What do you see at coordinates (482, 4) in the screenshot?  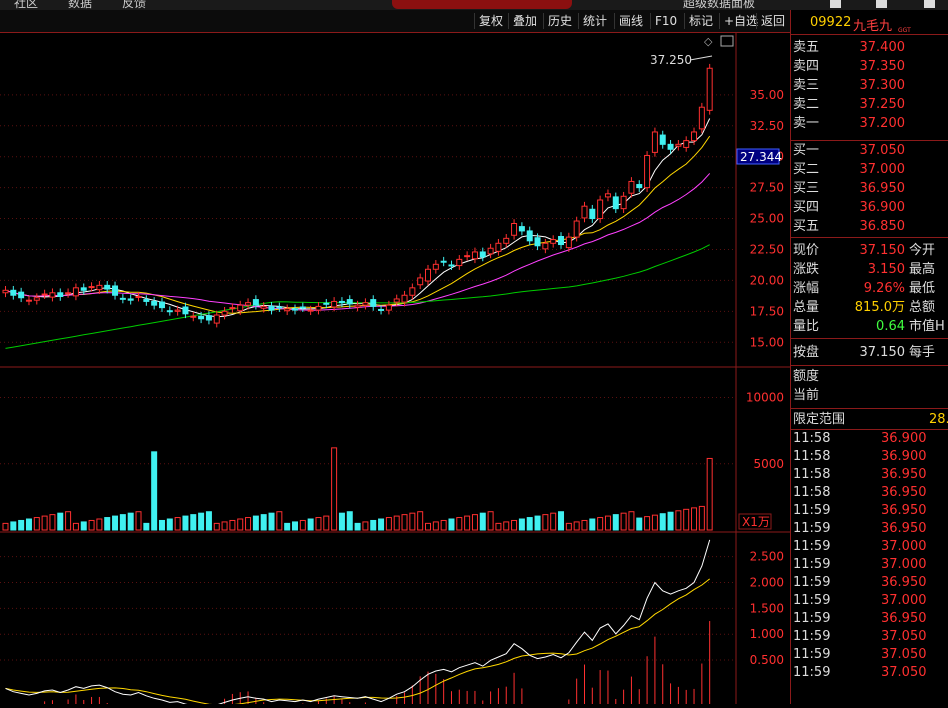 I see `promo-banner` at bounding box center [482, 4].